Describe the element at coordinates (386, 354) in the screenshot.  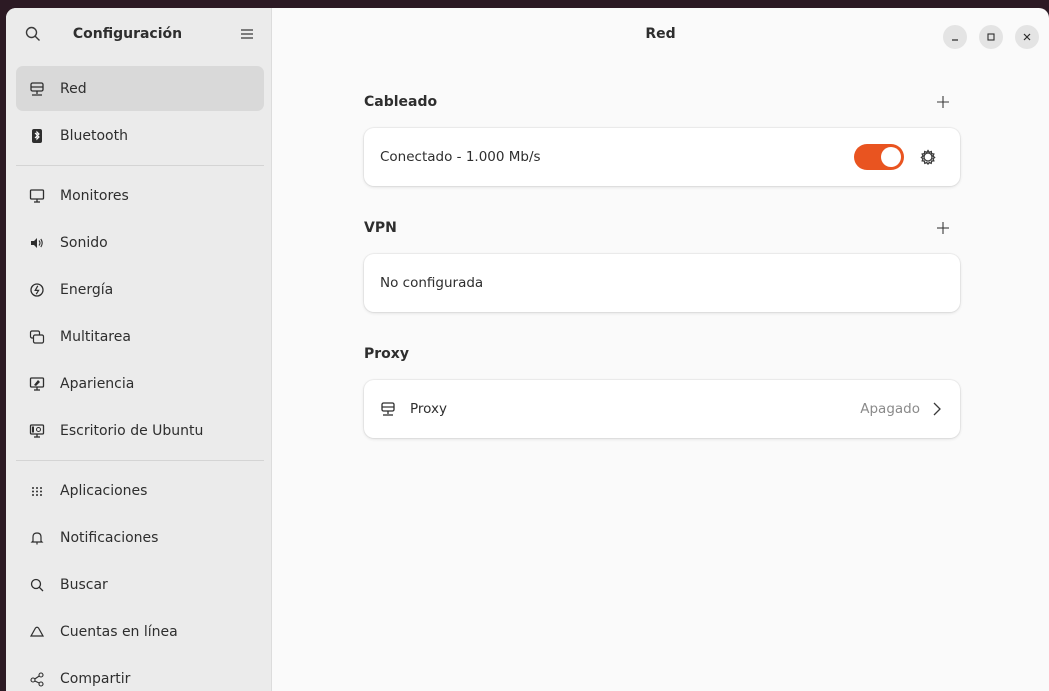
I see `proxy-section-title: Proxy` at that location.